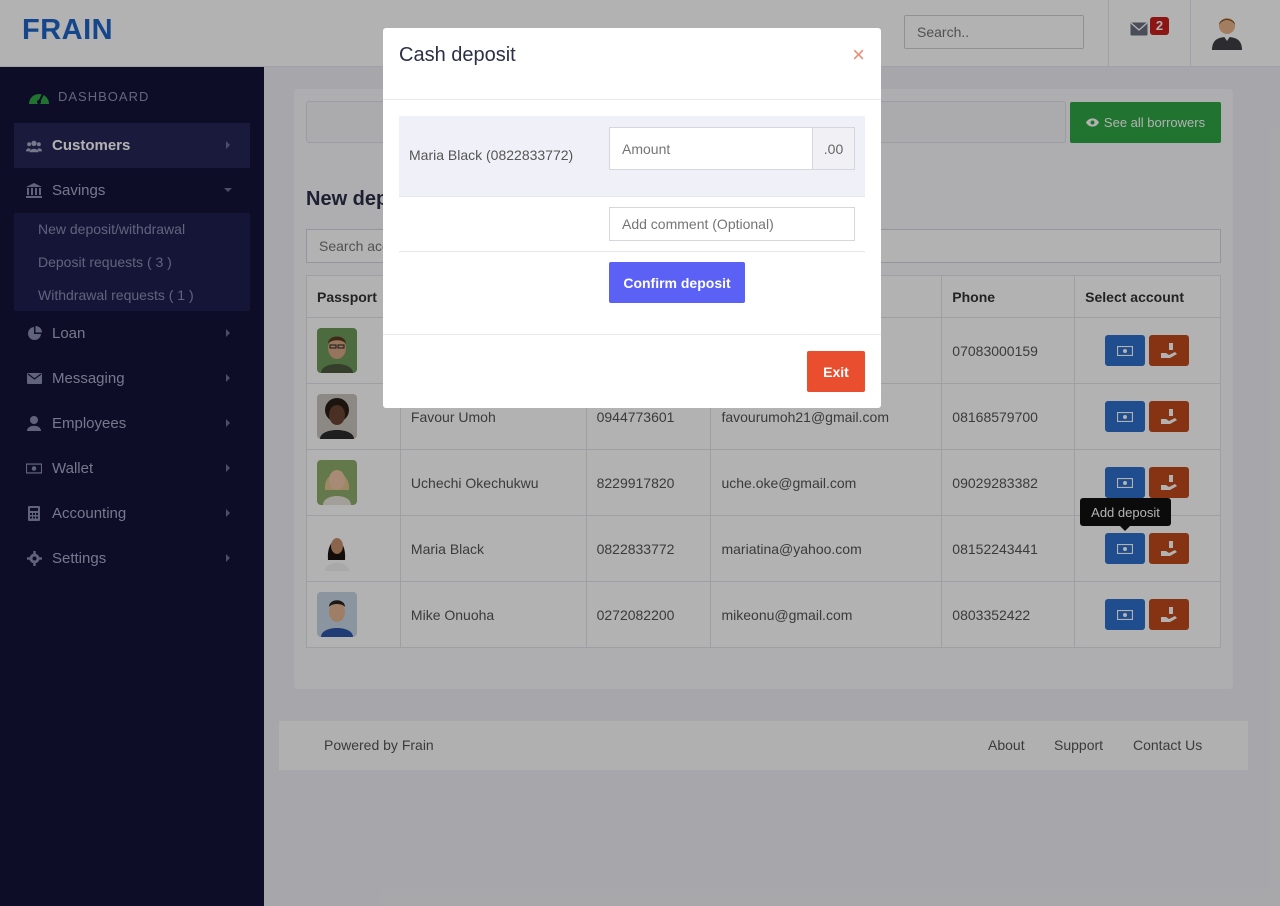 Image resolution: width=1280 pixels, height=906 pixels. What do you see at coordinates (836, 371) in the screenshot?
I see `exit-button: Exit` at bounding box center [836, 371].